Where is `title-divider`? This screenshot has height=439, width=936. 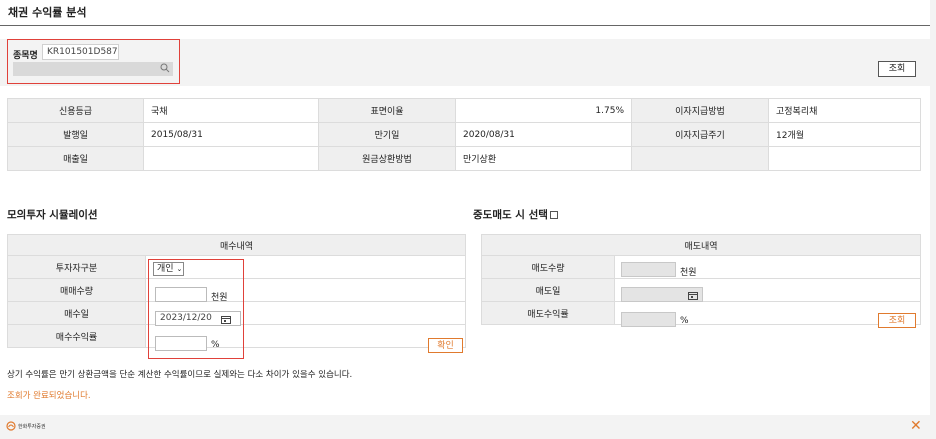 title-divider is located at coordinates (465, 25).